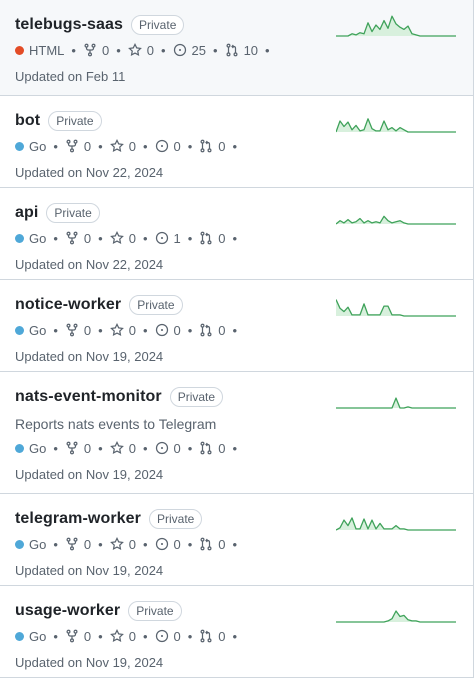 The image size is (476, 678). I want to click on language-label: Go, so click(38, 330).